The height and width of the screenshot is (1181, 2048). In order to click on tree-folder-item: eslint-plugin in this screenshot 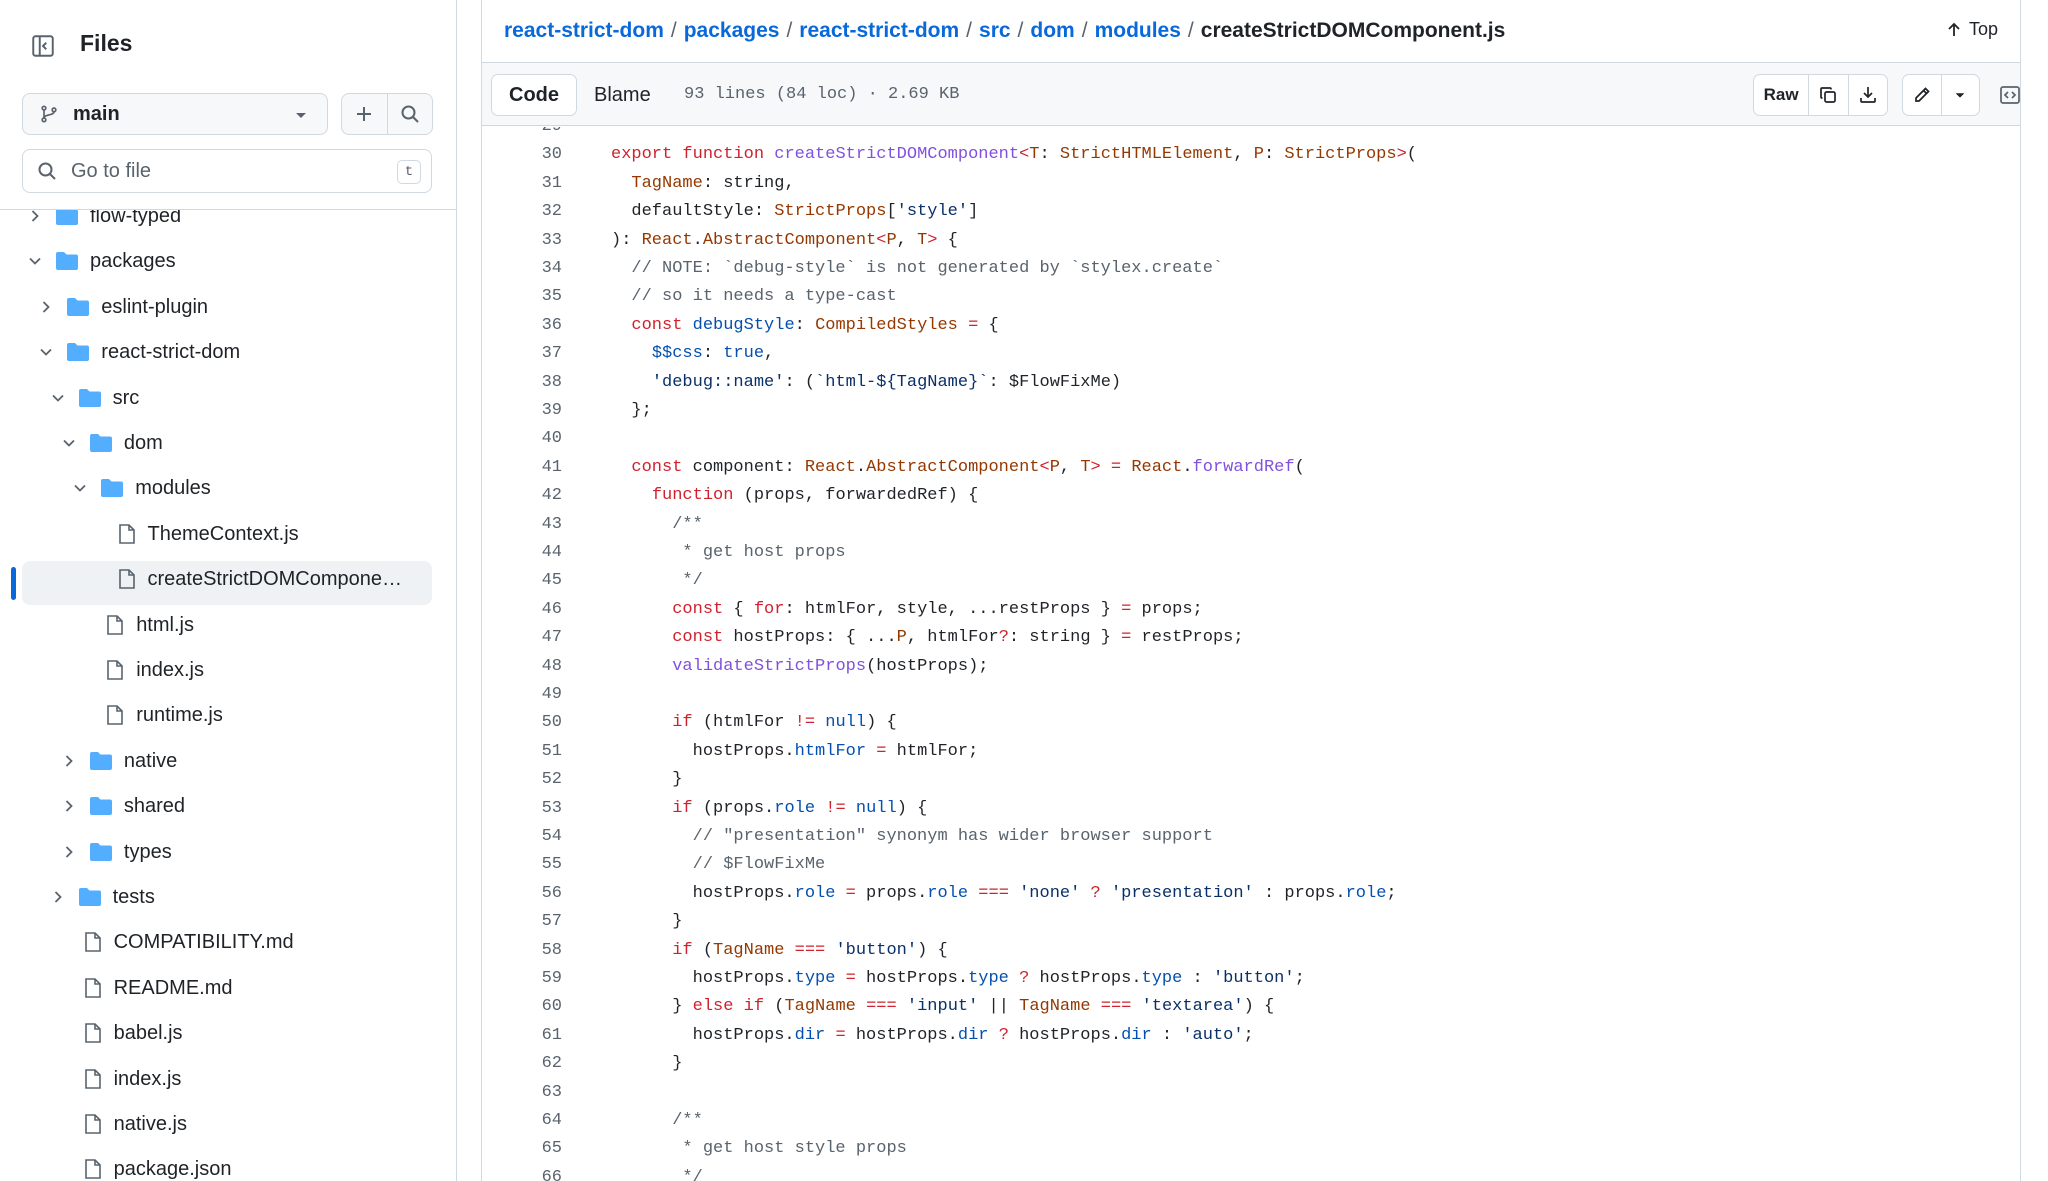, I will do `click(228, 307)`.